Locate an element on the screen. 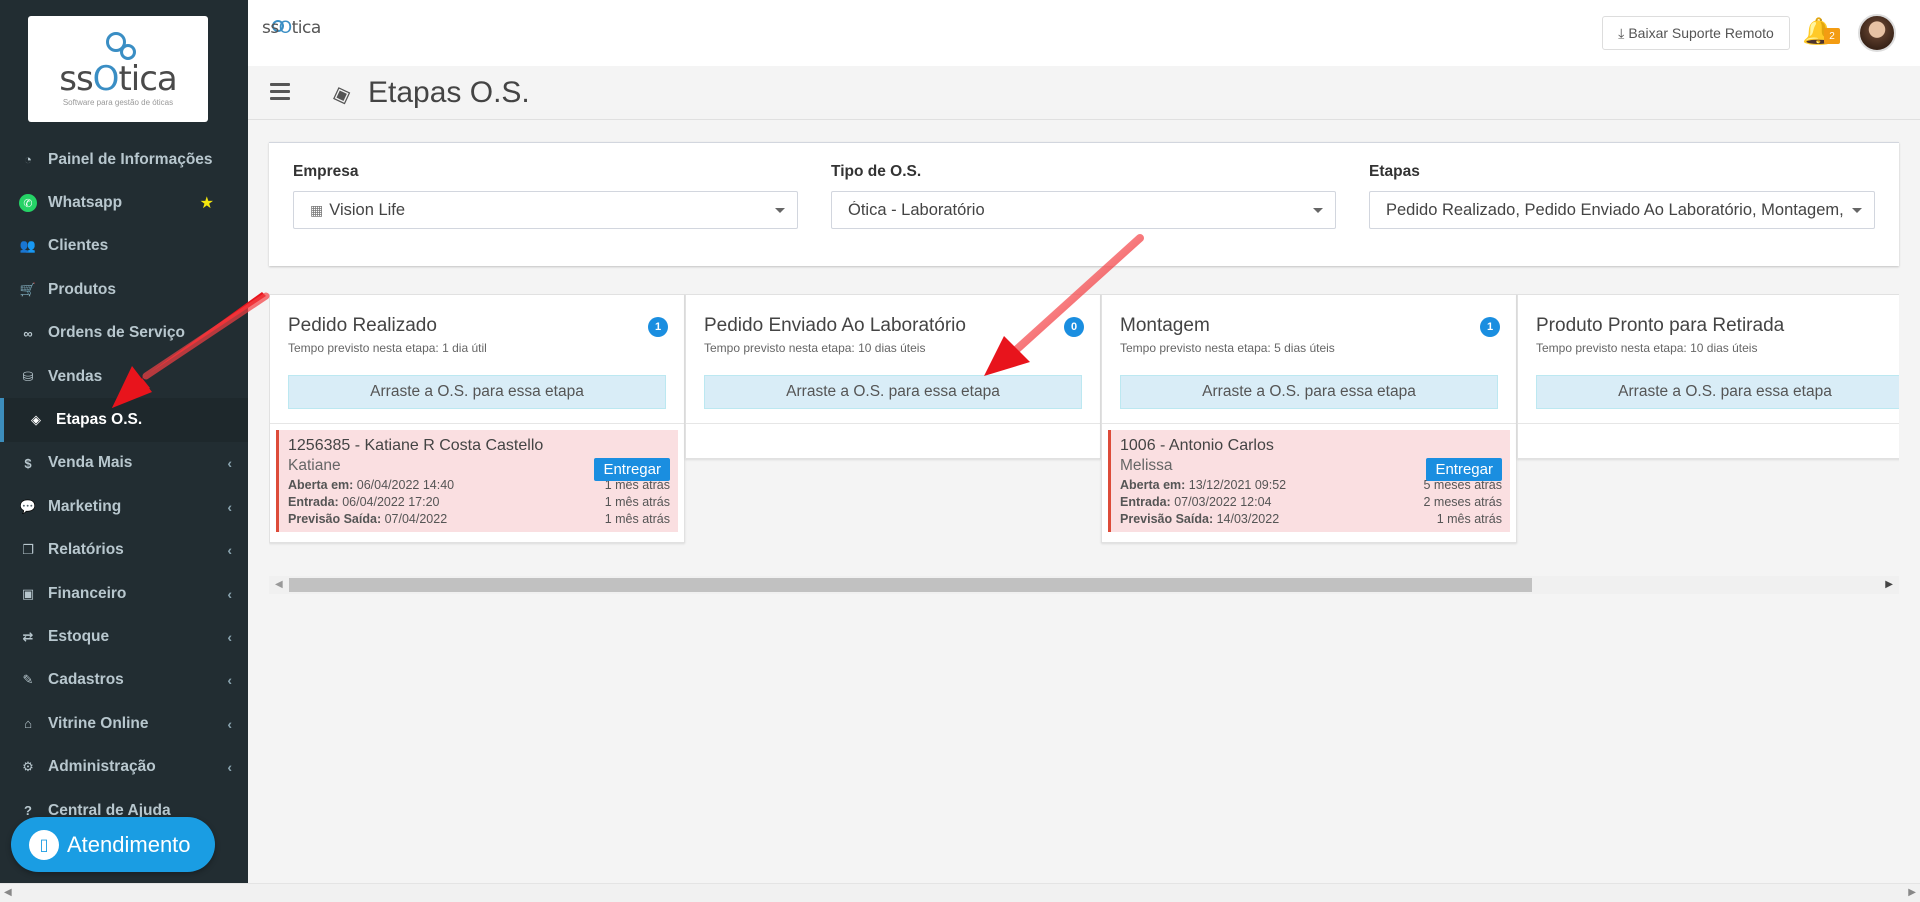  scrollbar-thumb is located at coordinates (910, 585).